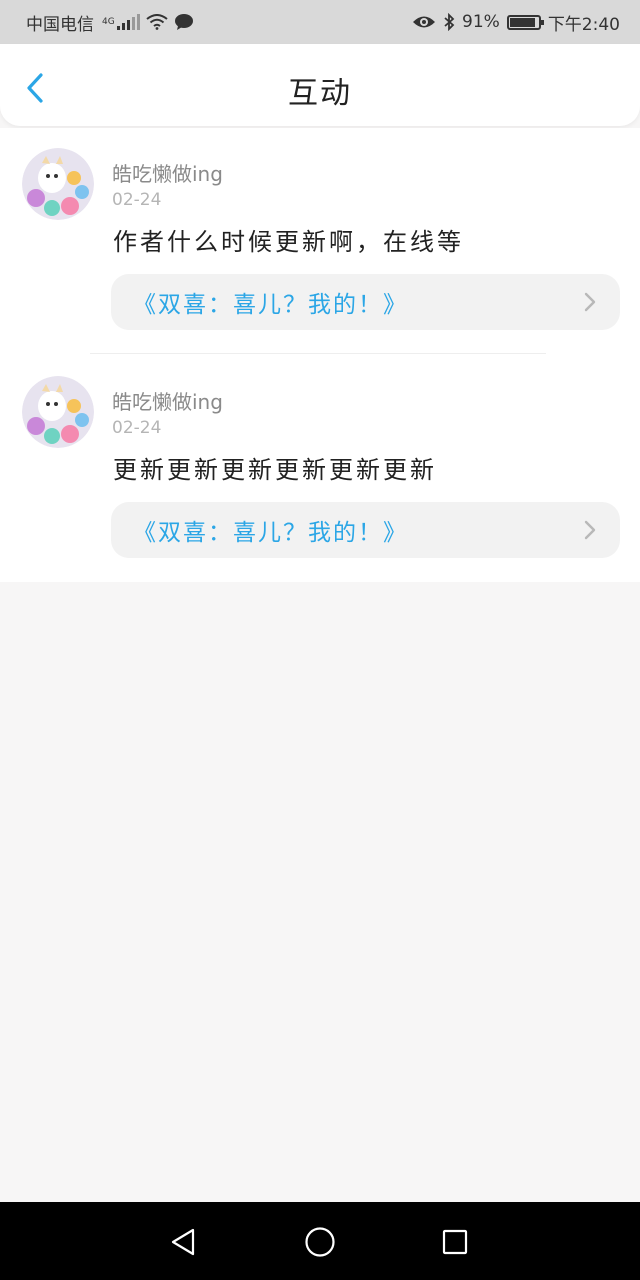 The image size is (640, 1280). What do you see at coordinates (320, 93) in the screenshot?
I see `page-title: 互动` at bounding box center [320, 93].